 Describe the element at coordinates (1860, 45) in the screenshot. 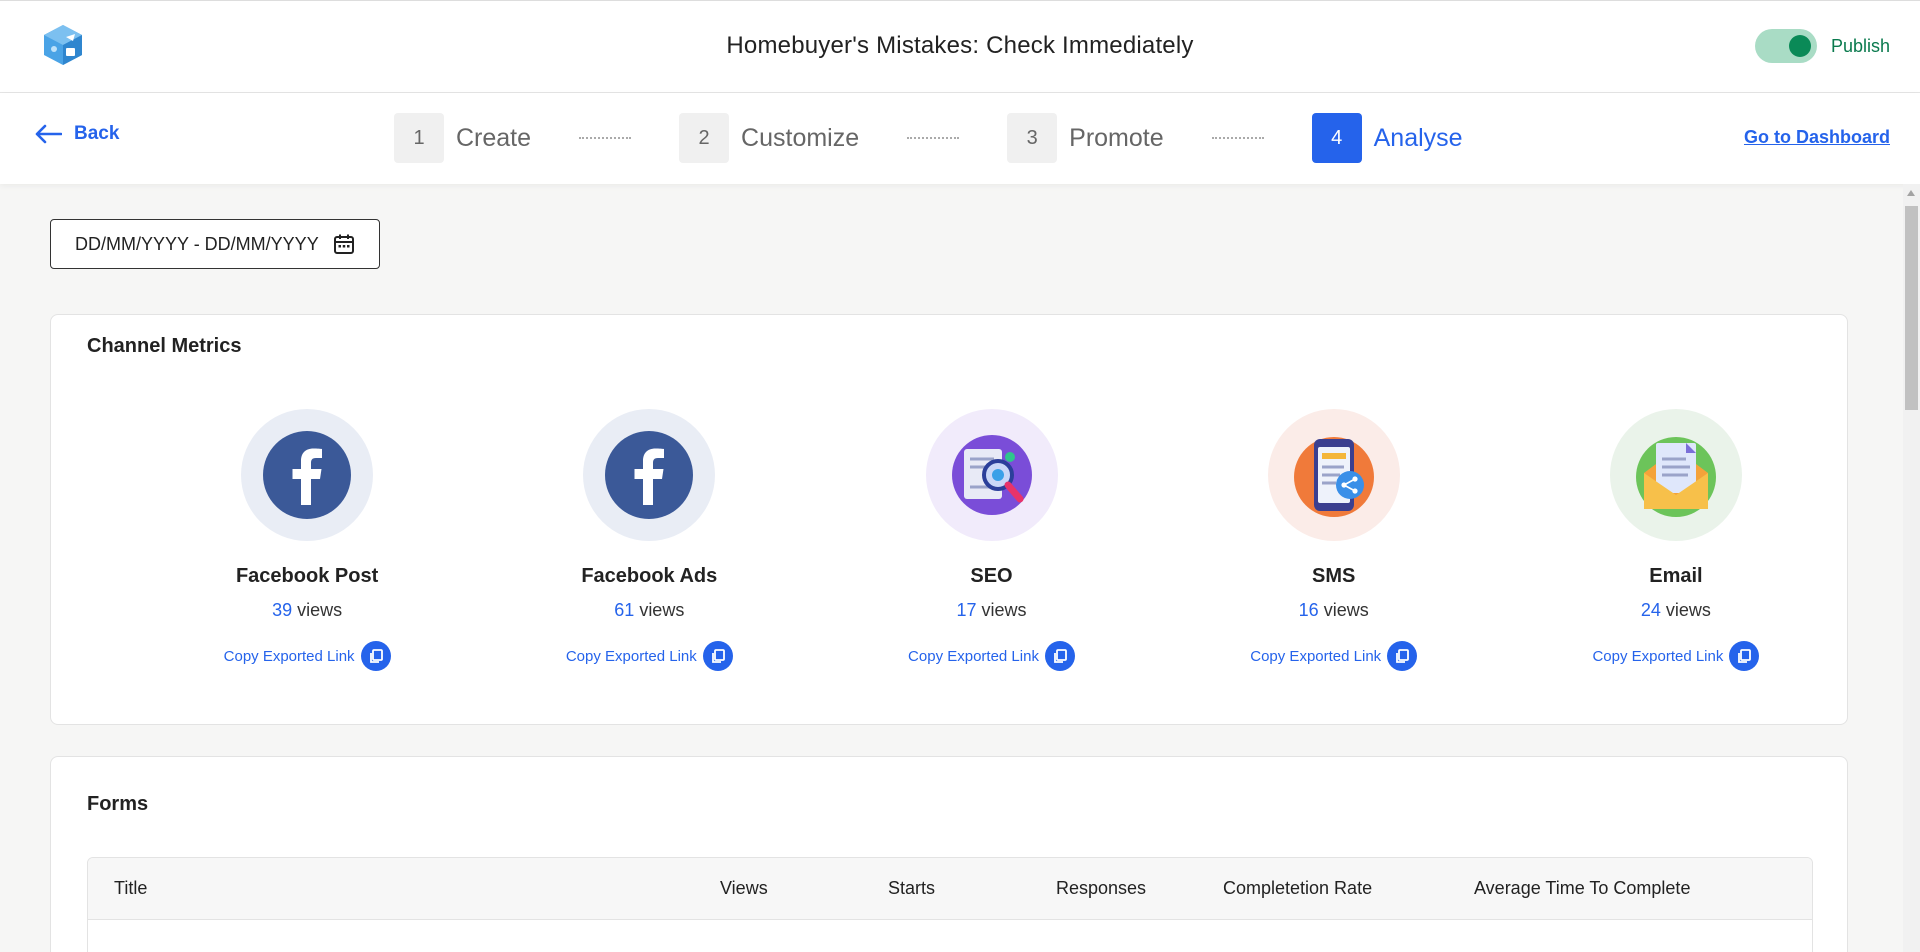

I see `publish-label: Publish` at that location.